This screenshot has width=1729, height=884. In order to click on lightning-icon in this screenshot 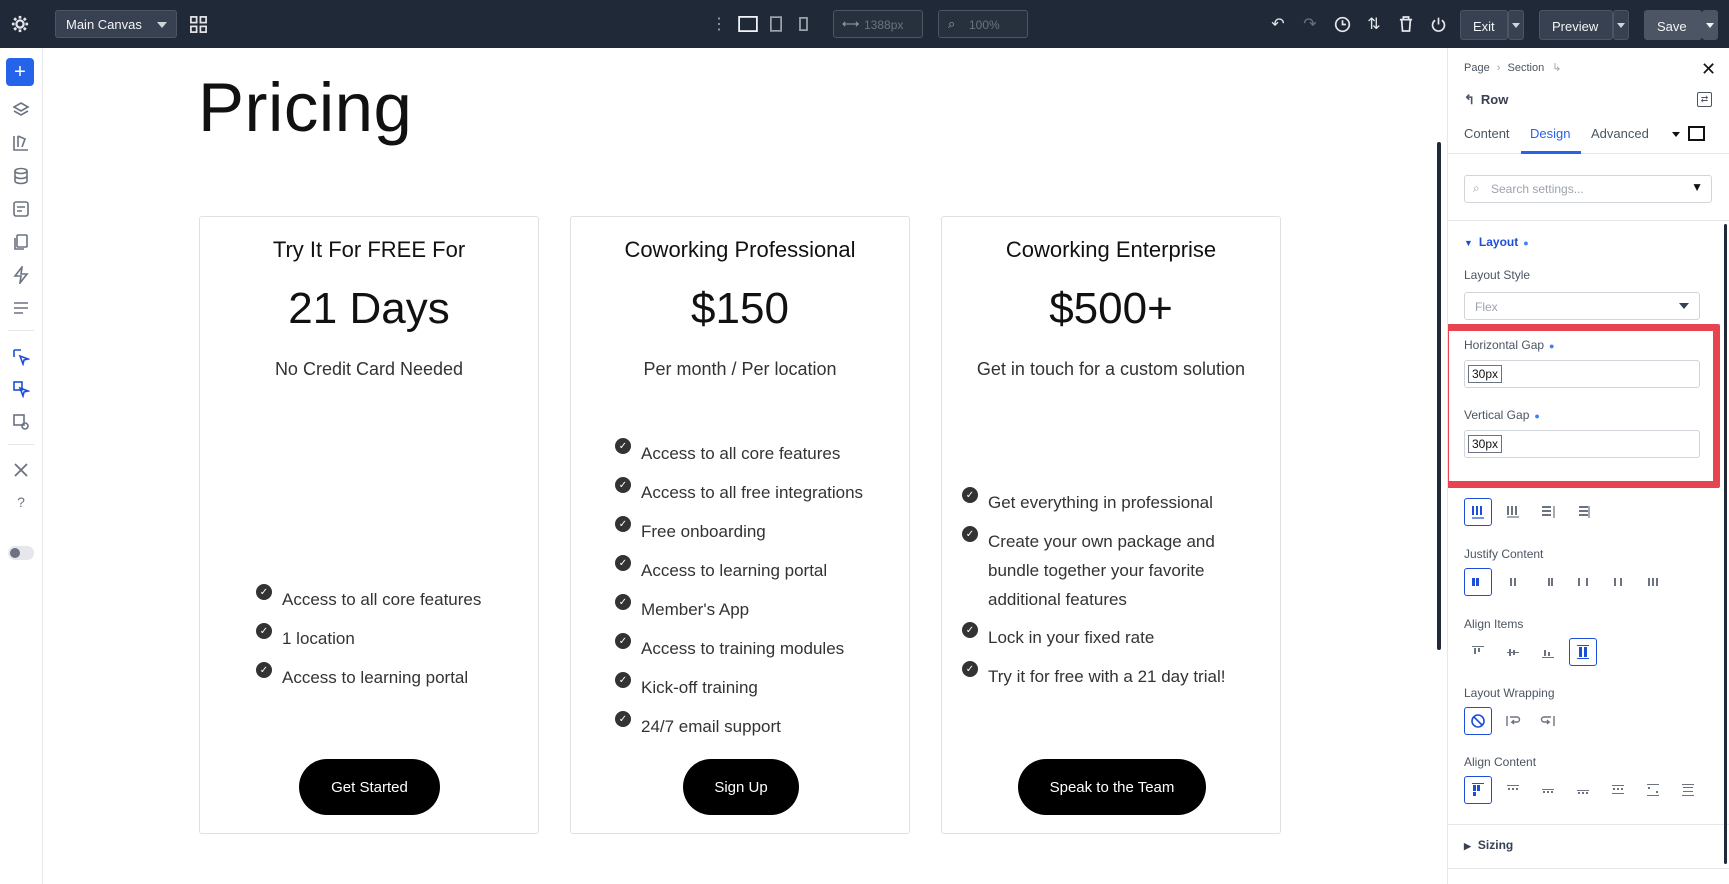, I will do `click(21, 275)`.